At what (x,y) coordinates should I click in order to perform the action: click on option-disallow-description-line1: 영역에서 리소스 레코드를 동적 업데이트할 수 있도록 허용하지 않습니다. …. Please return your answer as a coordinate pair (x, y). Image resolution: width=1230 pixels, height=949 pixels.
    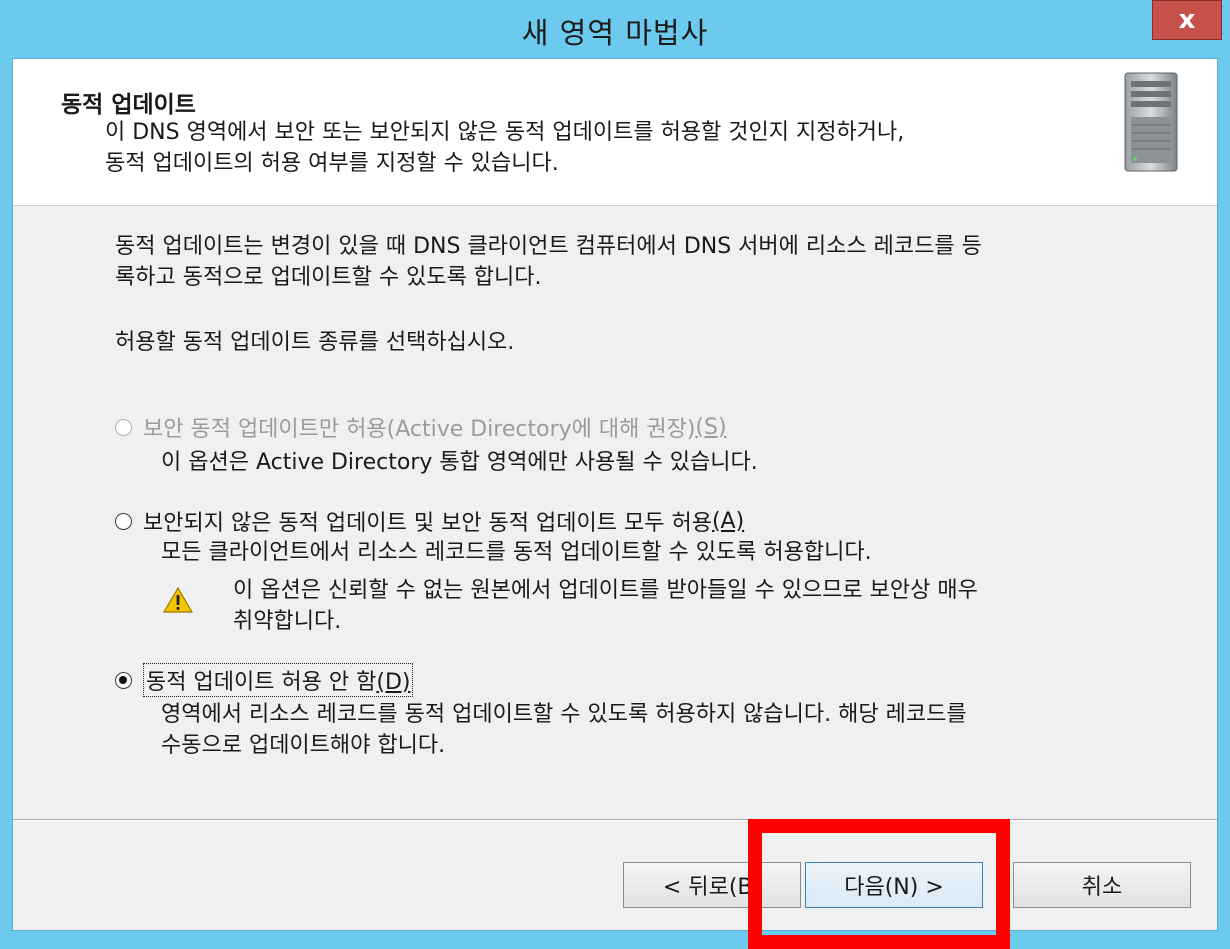
    Looking at the image, I should click on (564, 714).